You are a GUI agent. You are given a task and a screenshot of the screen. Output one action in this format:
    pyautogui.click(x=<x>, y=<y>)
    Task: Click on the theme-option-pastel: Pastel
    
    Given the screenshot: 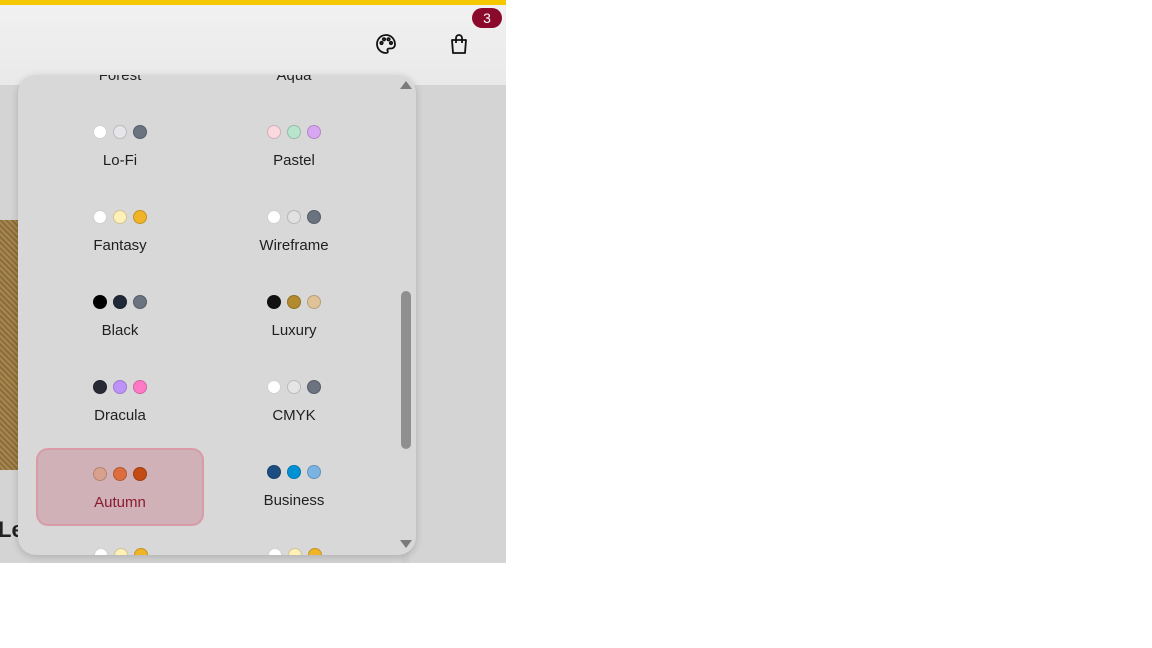 What is the action you would take?
    pyautogui.click(x=294, y=147)
    